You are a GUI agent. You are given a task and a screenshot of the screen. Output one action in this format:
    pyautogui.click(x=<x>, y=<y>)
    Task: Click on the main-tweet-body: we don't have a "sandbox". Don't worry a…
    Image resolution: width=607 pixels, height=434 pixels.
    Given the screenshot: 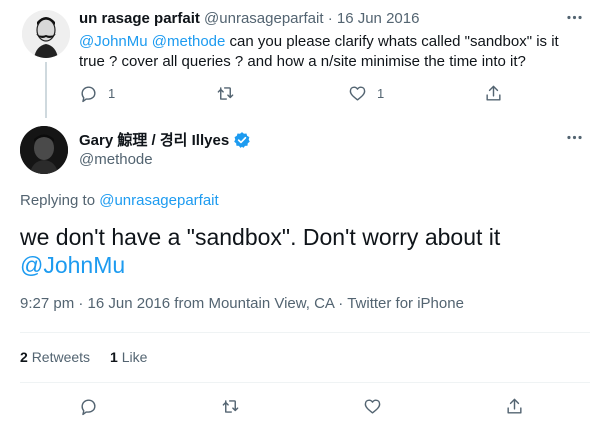 What is the action you would take?
    pyautogui.click(x=260, y=237)
    